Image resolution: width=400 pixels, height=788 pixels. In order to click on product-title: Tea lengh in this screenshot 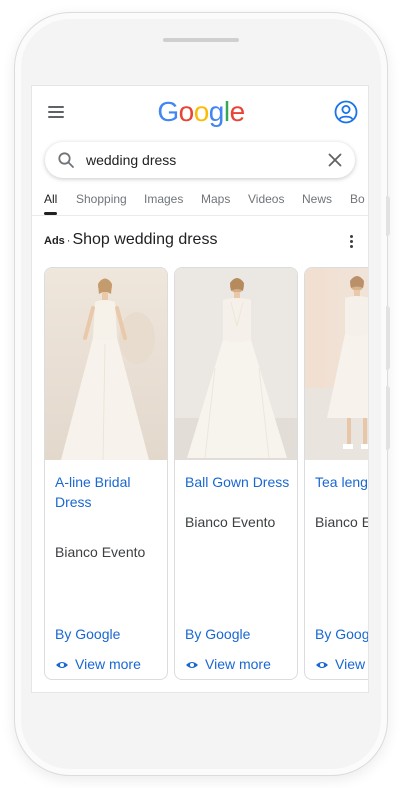, I will do `click(341, 482)`.